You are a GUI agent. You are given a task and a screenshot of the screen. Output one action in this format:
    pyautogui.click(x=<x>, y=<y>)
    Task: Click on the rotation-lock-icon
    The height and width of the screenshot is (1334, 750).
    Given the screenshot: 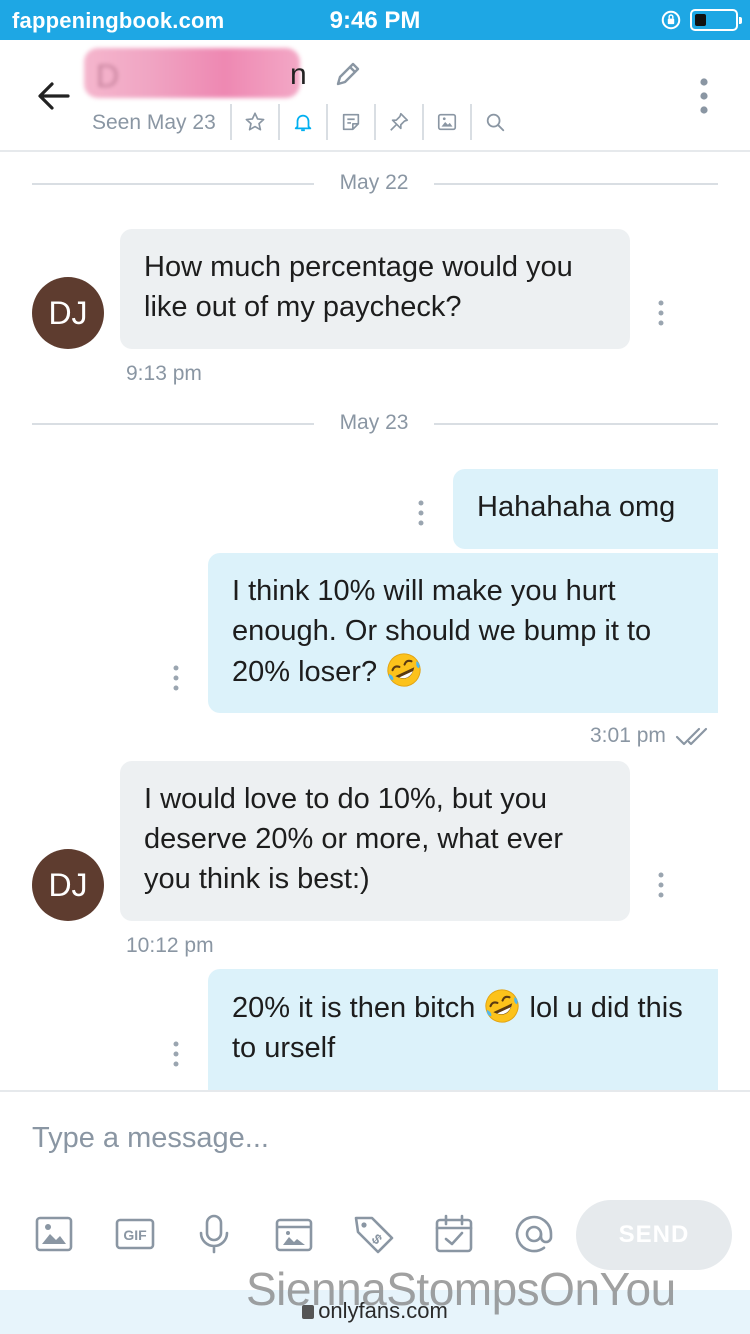 What is the action you would take?
    pyautogui.click(x=671, y=20)
    